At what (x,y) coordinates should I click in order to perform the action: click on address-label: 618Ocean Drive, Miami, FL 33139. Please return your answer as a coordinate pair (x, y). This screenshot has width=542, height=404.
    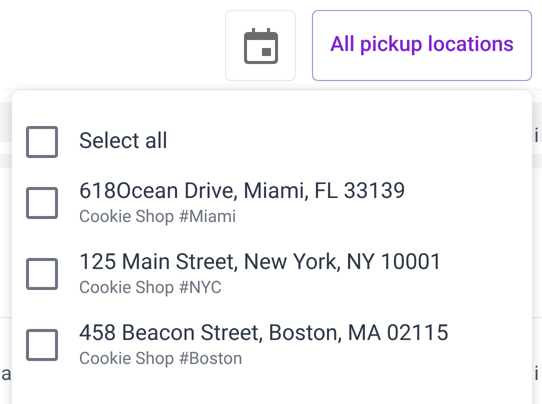
    Looking at the image, I should click on (242, 192).